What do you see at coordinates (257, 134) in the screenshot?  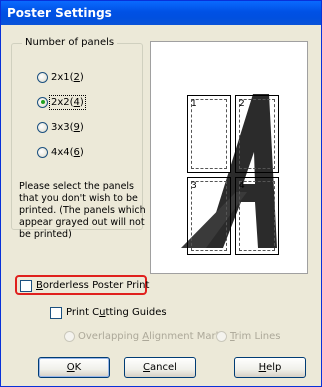 I see `preview-panel-2: 2` at bounding box center [257, 134].